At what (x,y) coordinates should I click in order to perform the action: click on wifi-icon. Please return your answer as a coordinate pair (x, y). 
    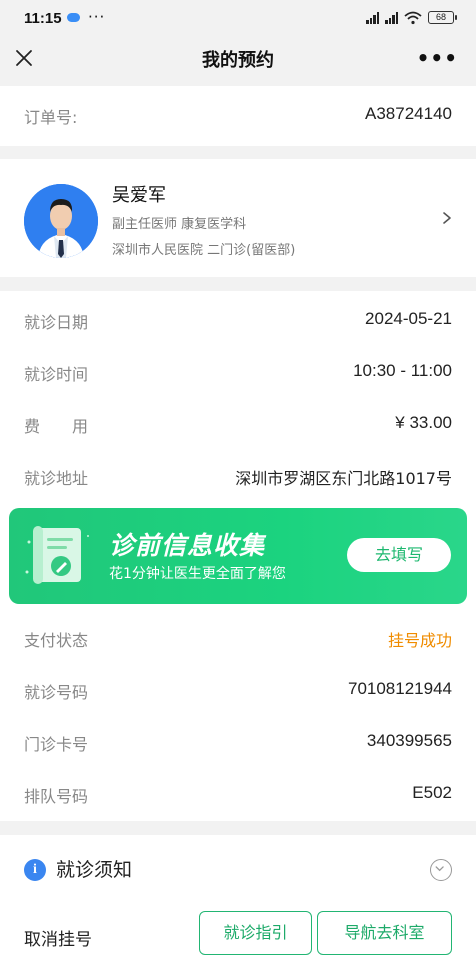
    Looking at the image, I should click on (413, 17).